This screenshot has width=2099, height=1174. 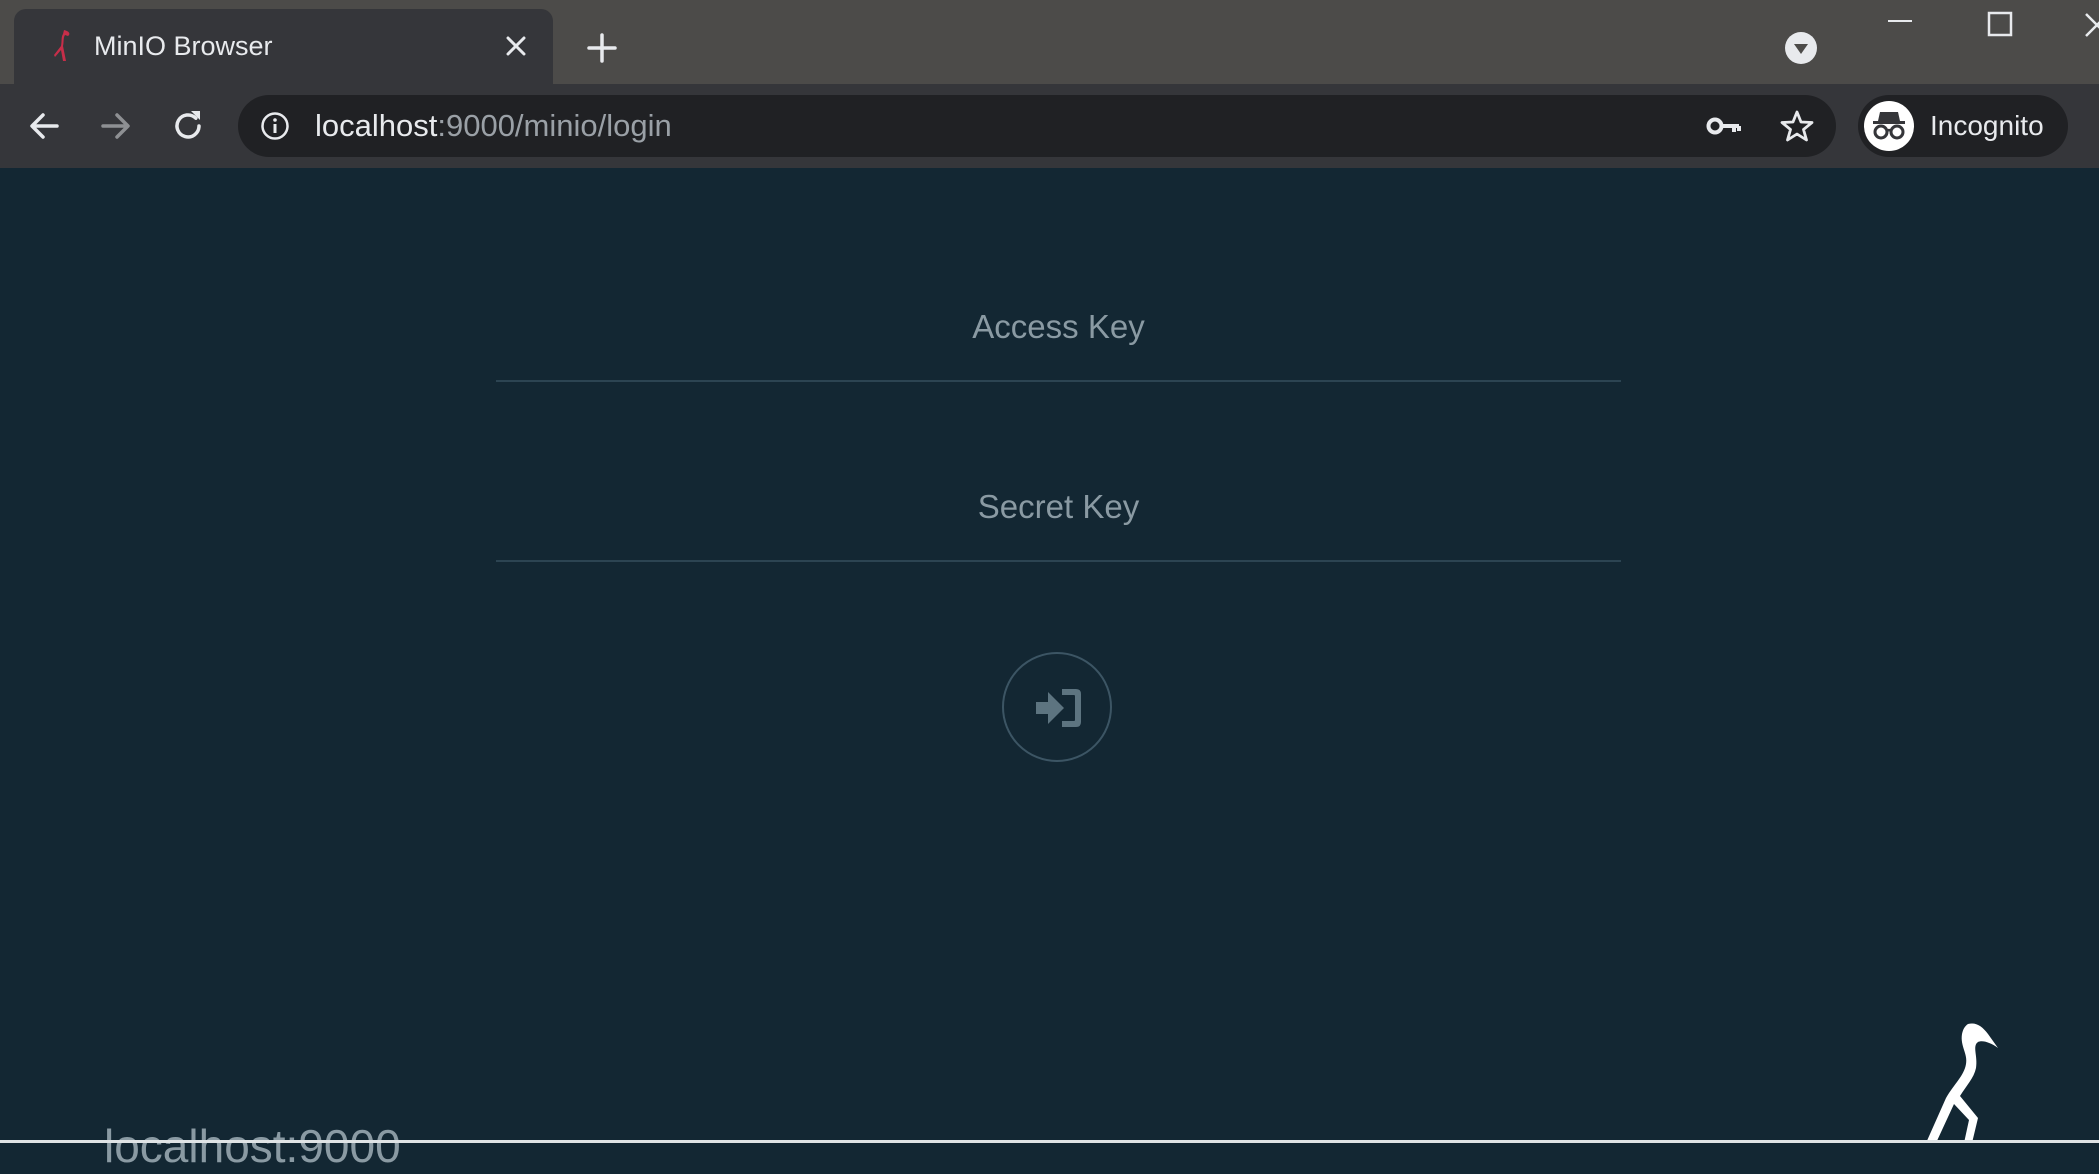 I want to click on chevron-down-icon, so click(x=1801, y=48).